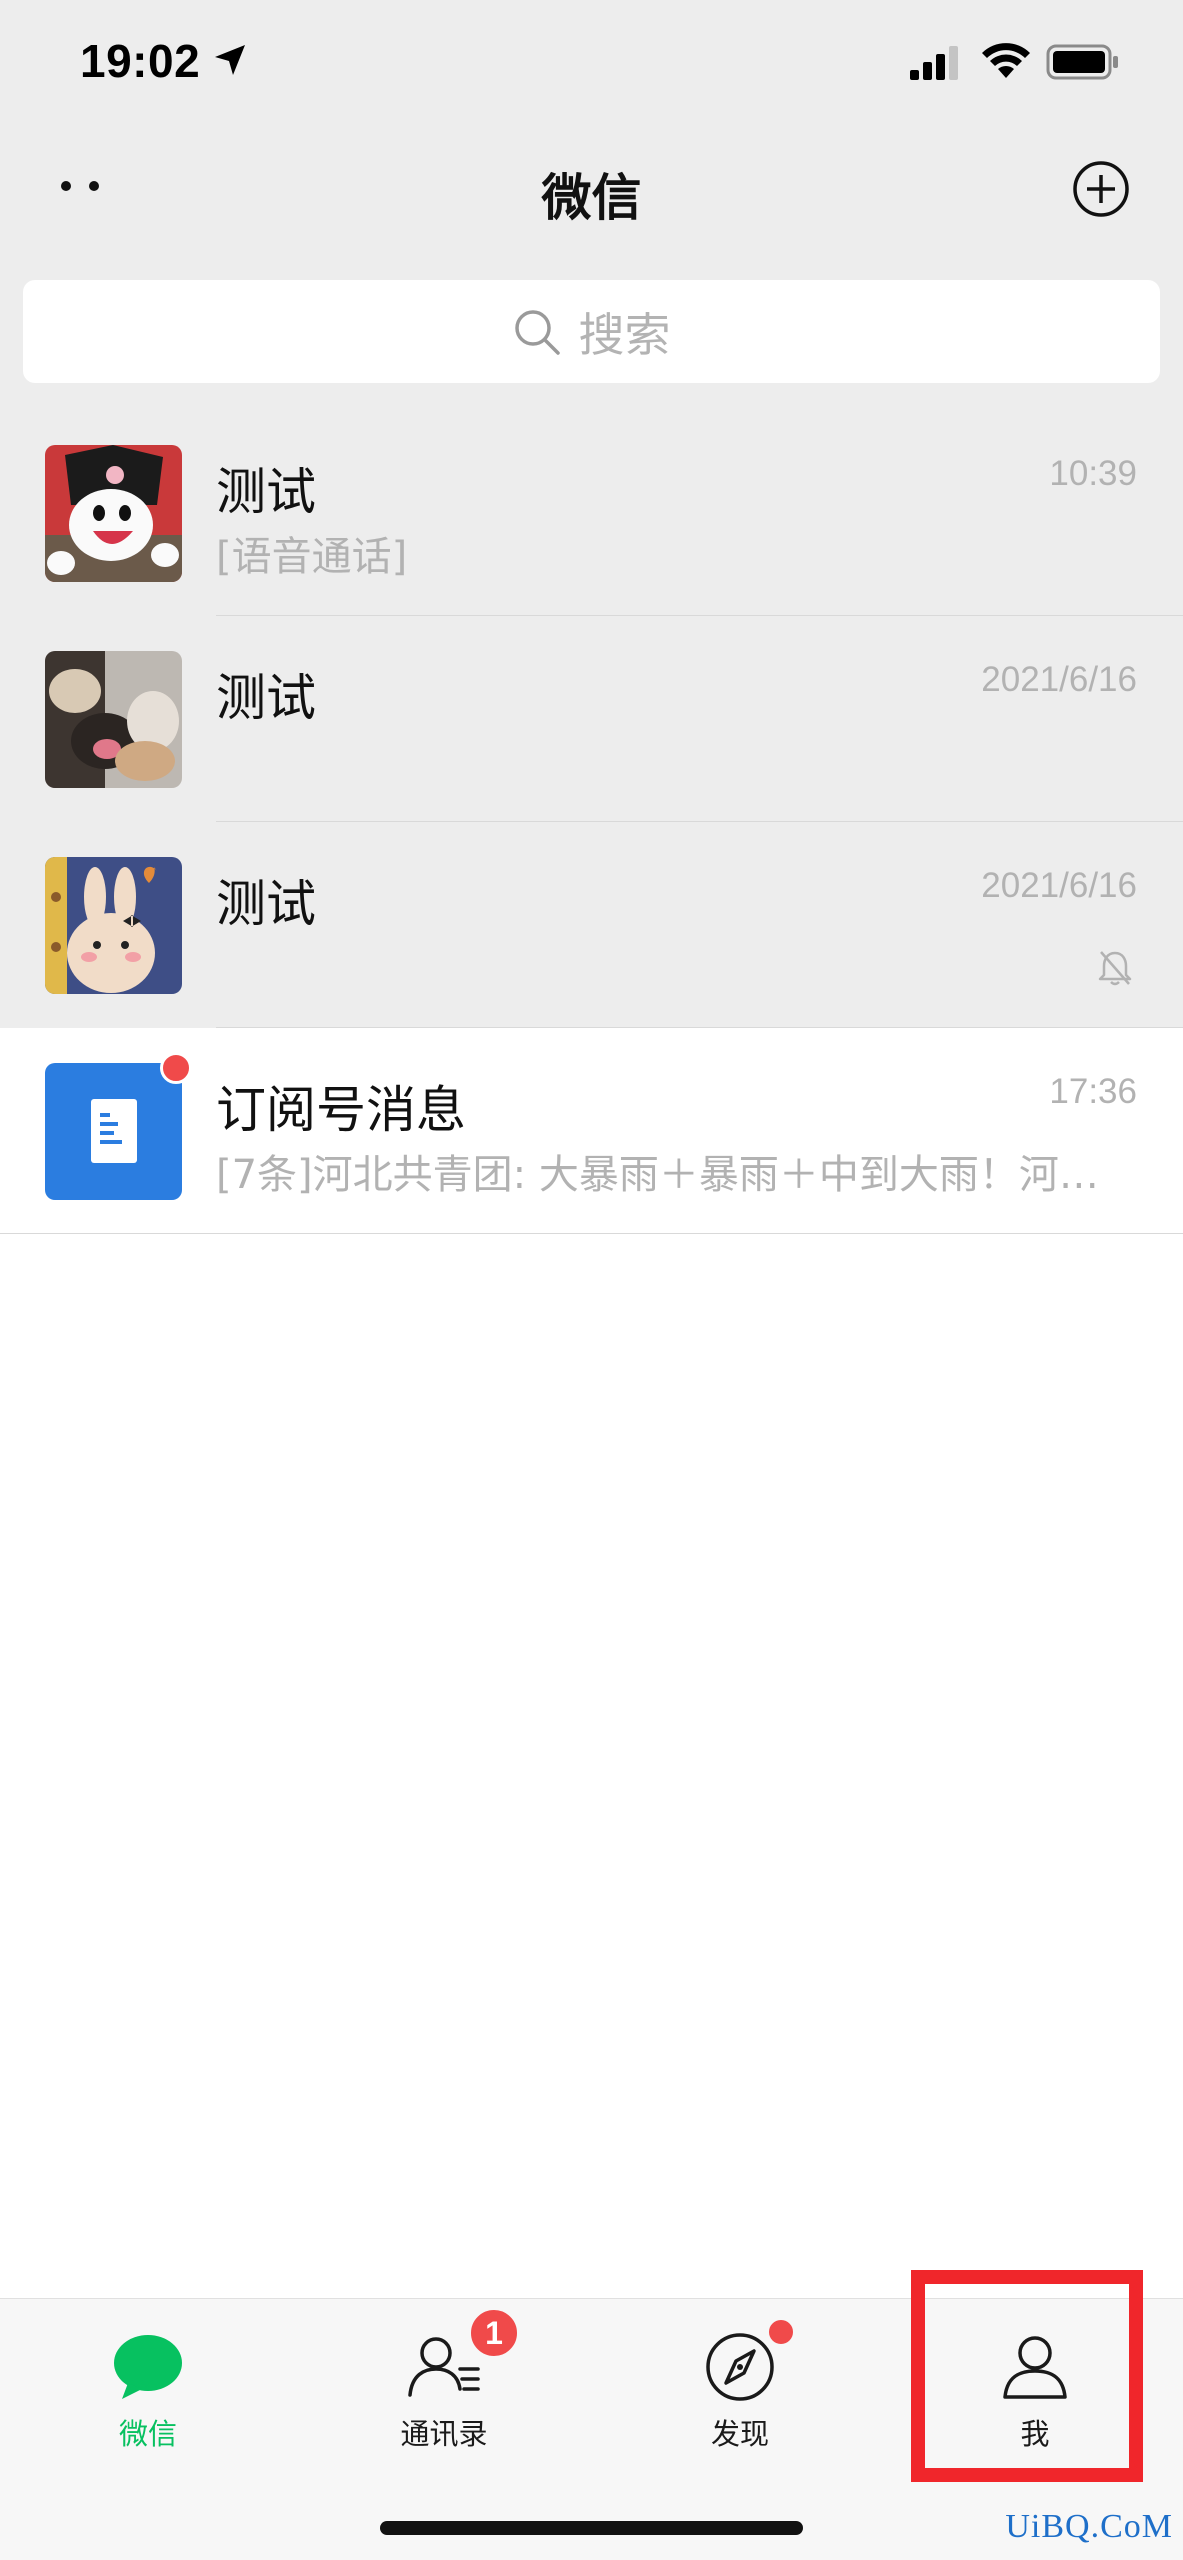 The height and width of the screenshot is (2560, 1183). I want to click on status-time: 19:02, so click(140, 61).